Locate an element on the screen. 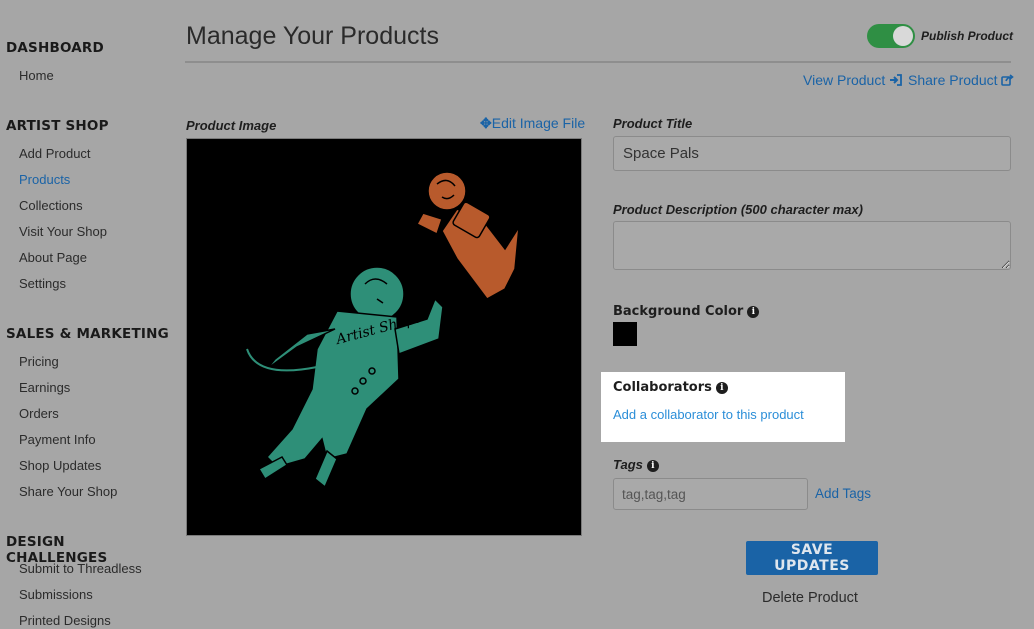 The width and height of the screenshot is (1034, 629). collaborators-label: Collaborators is located at coordinates (662, 387).